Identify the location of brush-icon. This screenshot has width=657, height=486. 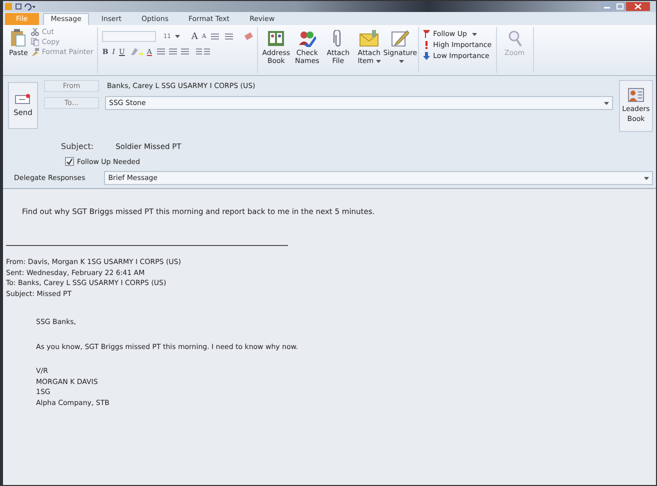
(34, 52).